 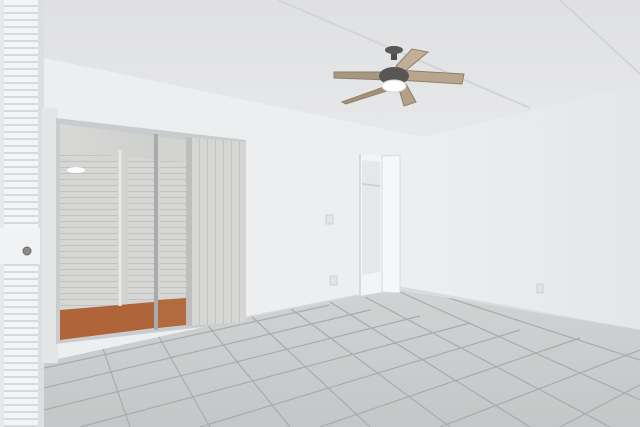 What do you see at coordinates (391, 224) in the screenshot?
I see `open-door-leaf` at bounding box center [391, 224].